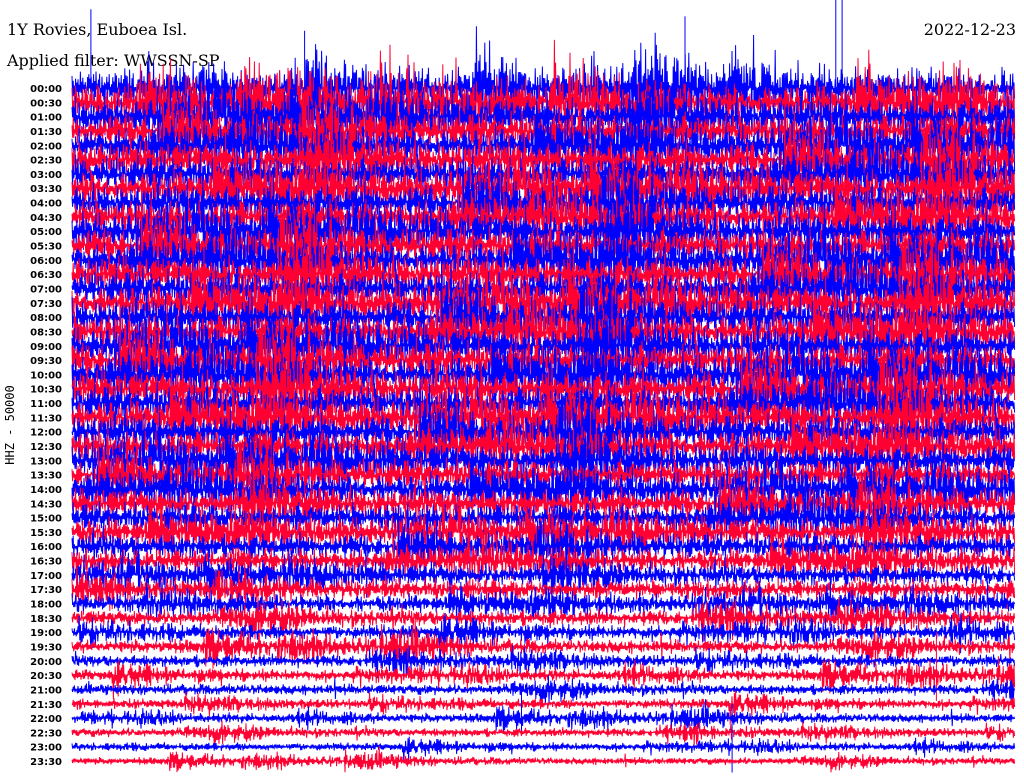  What do you see at coordinates (46, 605) in the screenshot?
I see `row-time-label: 18:00` at bounding box center [46, 605].